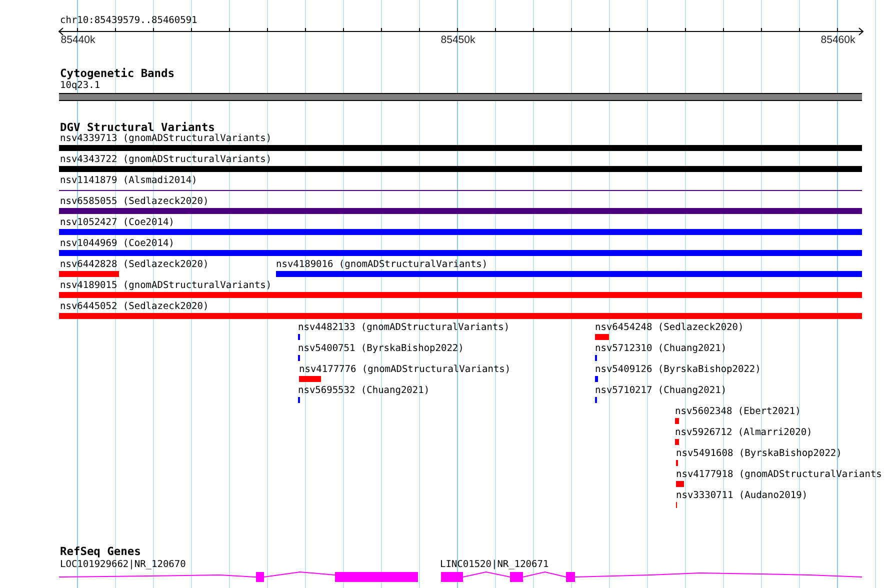 Image resolution: width=890 pixels, height=588 pixels. Describe the element at coordinates (129, 20) in the screenshot. I see `location-label: chr10:85439579..85460591` at that location.